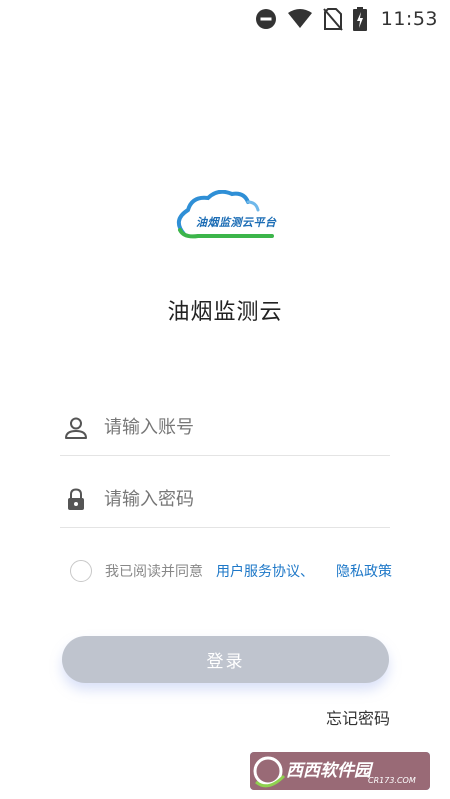 Image resolution: width=450 pixels, height=799 pixels. I want to click on account-field, so click(225, 428).